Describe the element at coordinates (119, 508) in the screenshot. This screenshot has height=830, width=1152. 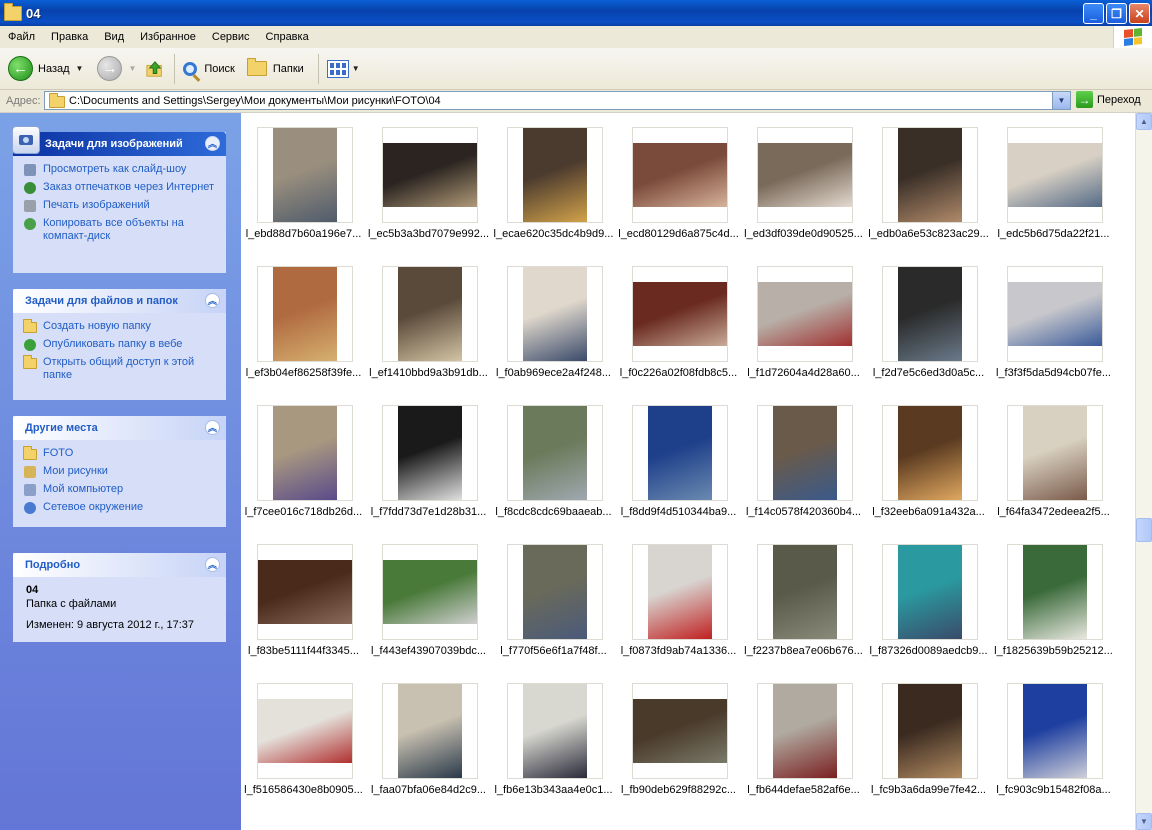
I see `place-network-link: Сетевое окружение` at that location.